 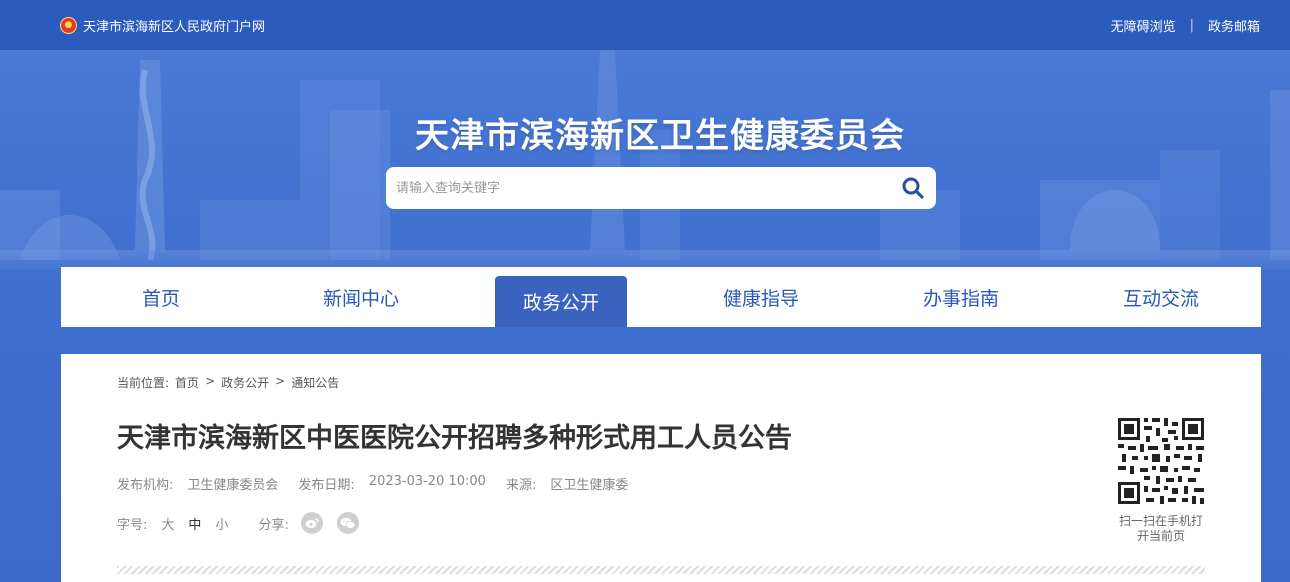 What do you see at coordinates (589, 485) in the screenshot?
I see `source-value: 区卫生健康委` at bounding box center [589, 485].